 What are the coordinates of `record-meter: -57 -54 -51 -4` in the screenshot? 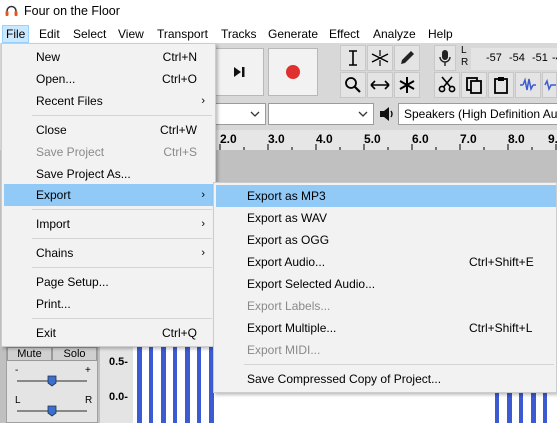 It's located at (514, 59).